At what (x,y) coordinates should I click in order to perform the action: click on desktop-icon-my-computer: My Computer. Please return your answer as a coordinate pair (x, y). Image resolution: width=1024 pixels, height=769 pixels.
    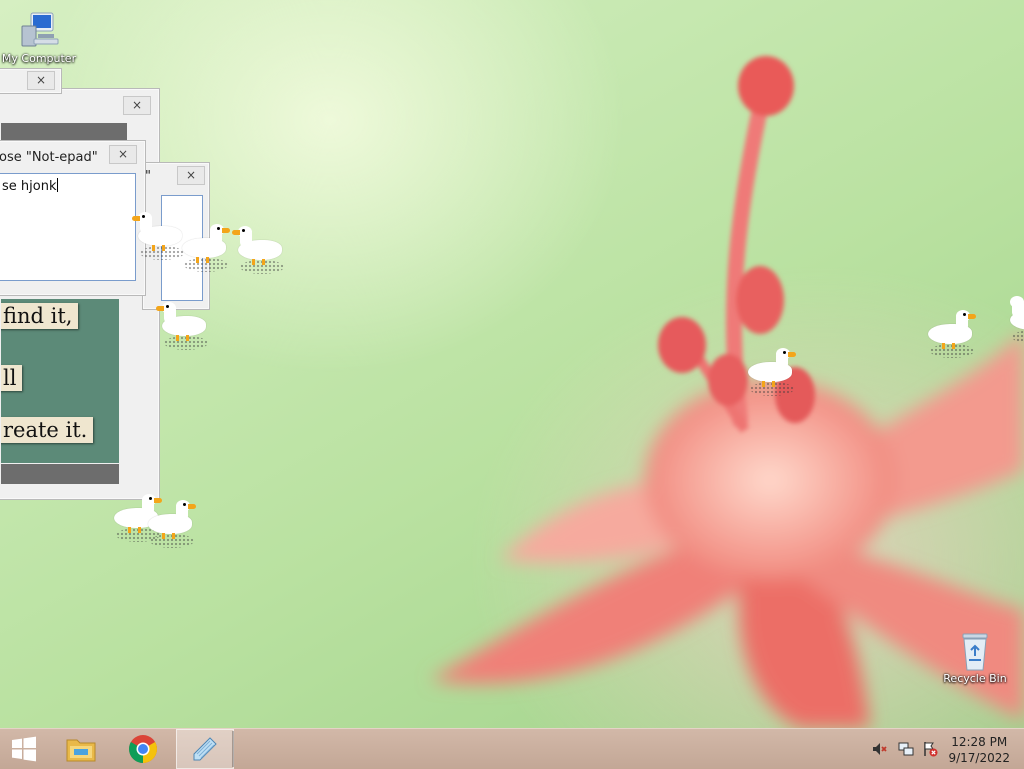
    Looking at the image, I should click on (39, 37).